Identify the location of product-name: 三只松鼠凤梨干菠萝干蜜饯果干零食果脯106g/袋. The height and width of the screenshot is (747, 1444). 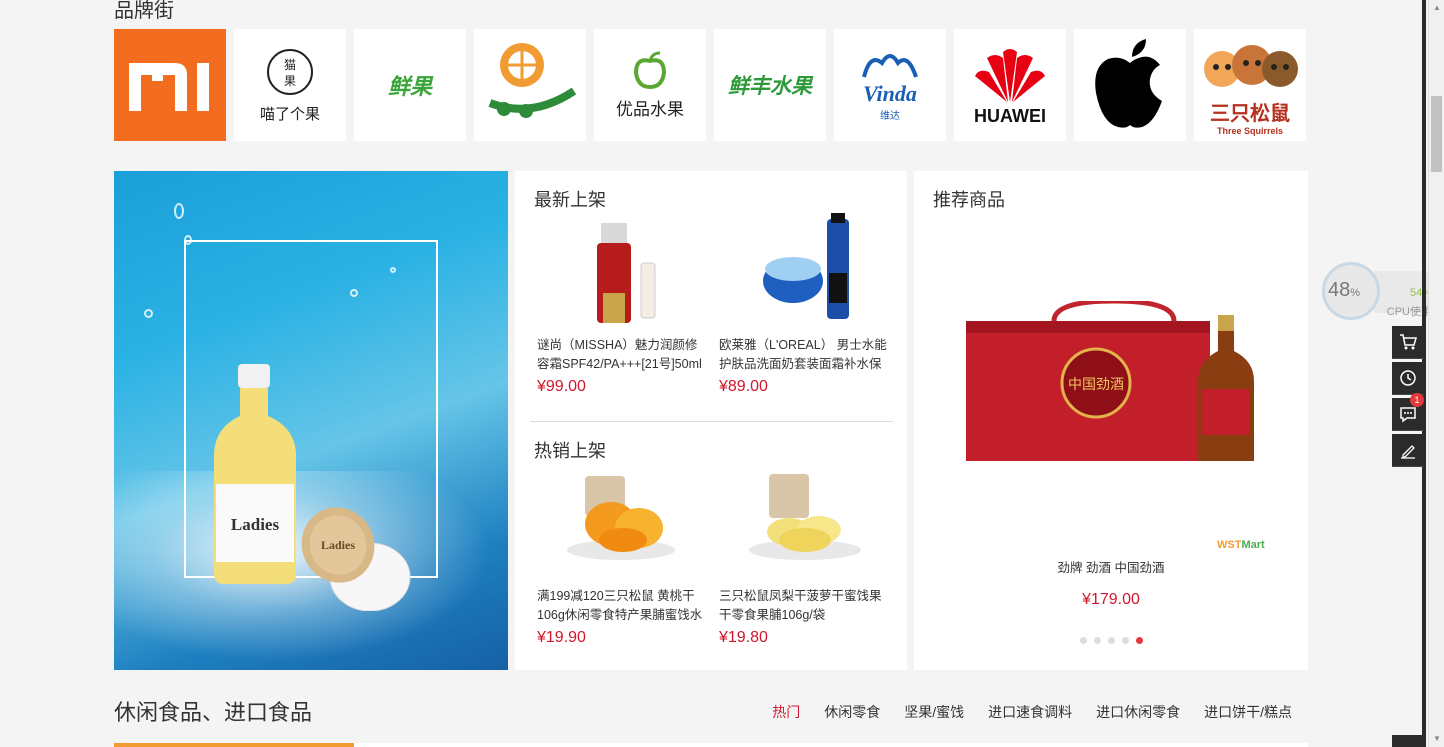
(805, 606).